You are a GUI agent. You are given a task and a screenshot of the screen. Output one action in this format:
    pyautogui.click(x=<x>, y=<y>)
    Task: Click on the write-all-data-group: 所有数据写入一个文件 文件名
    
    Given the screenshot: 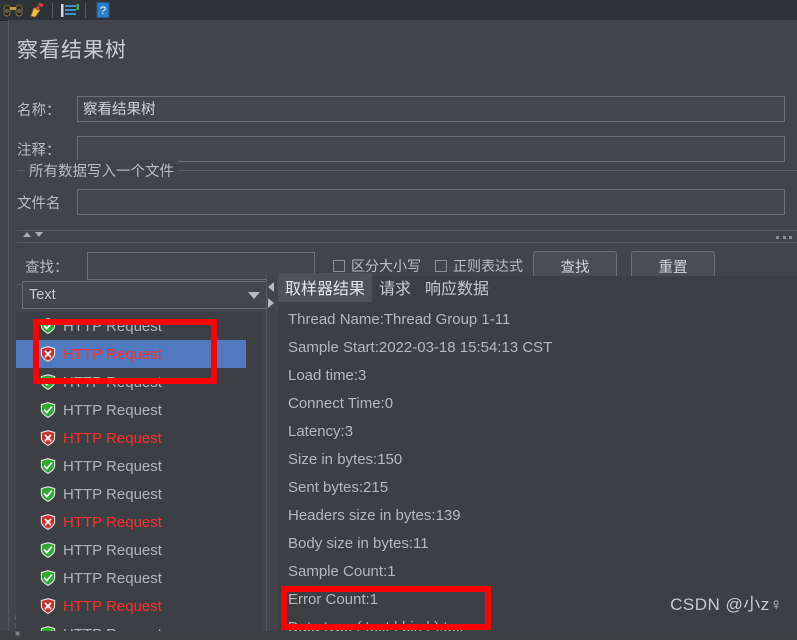 What is the action you would take?
    pyautogui.click(x=407, y=196)
    